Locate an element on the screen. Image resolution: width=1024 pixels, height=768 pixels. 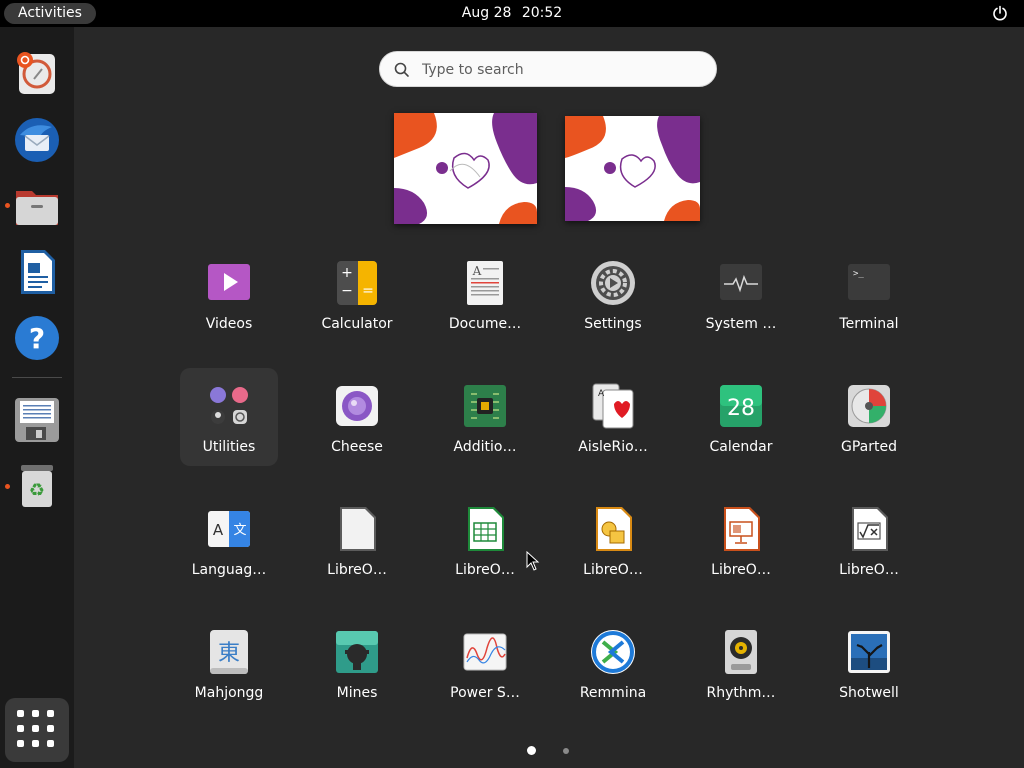
mines-icon is located at coordinates (357, 652).